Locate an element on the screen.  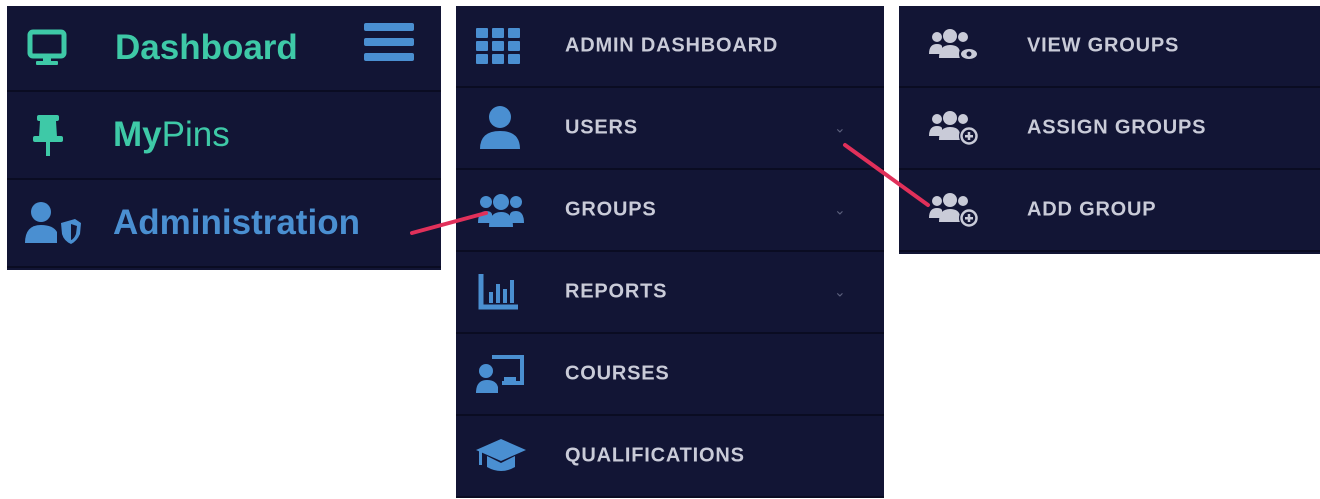
arrow-admin-to-groups is located at coordinates (449, 223).